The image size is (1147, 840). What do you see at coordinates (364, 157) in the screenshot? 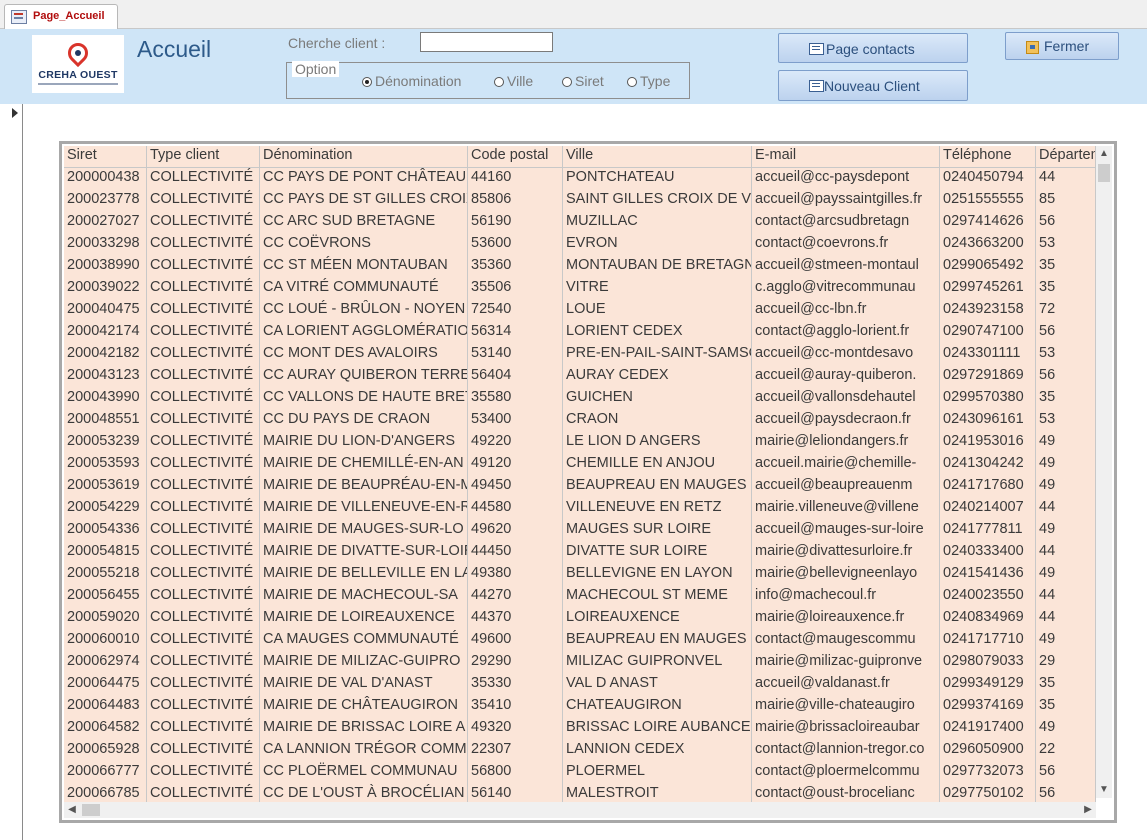
I see `column-header-denomination: Dénomination` at bounding box center [364, 157].